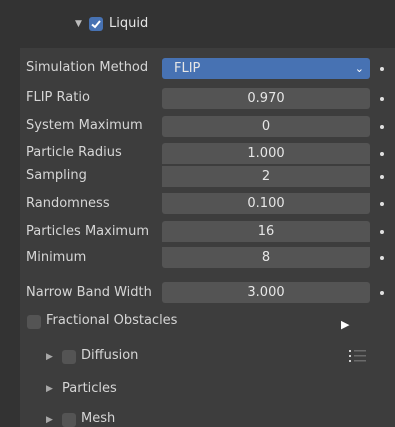  What do you see at coordinates (345, 324) in the screenshot?
I see `play-icon: ▶` at bounding box center [345, 324].